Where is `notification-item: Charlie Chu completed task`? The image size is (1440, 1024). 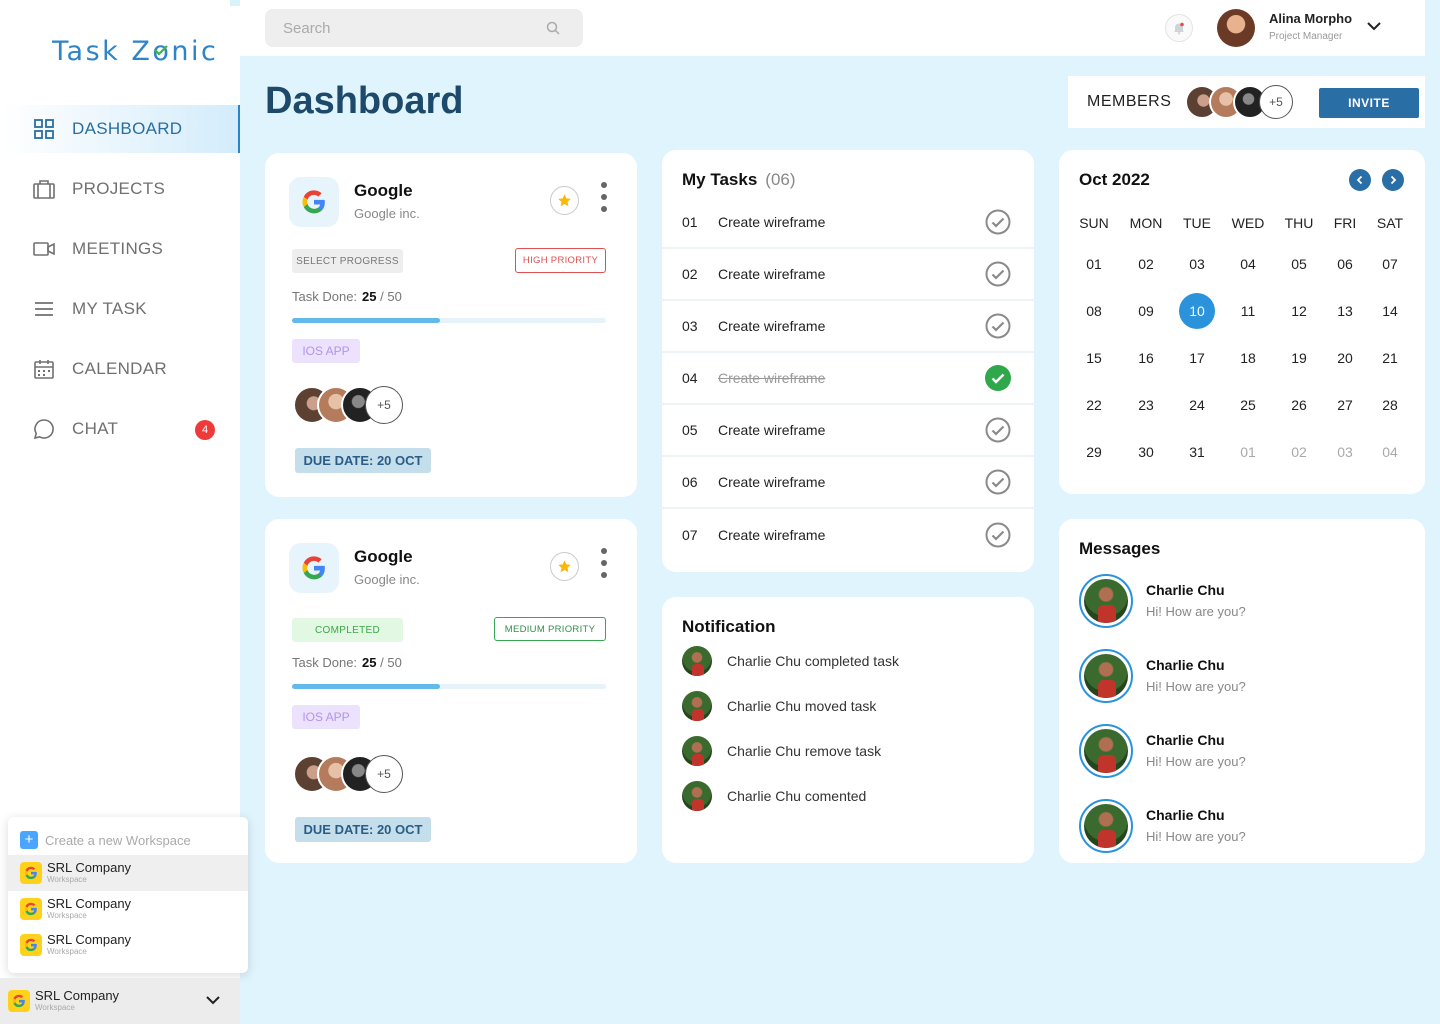 notification-item: Charlie Chu completed task is located at coordinates (790, 661).